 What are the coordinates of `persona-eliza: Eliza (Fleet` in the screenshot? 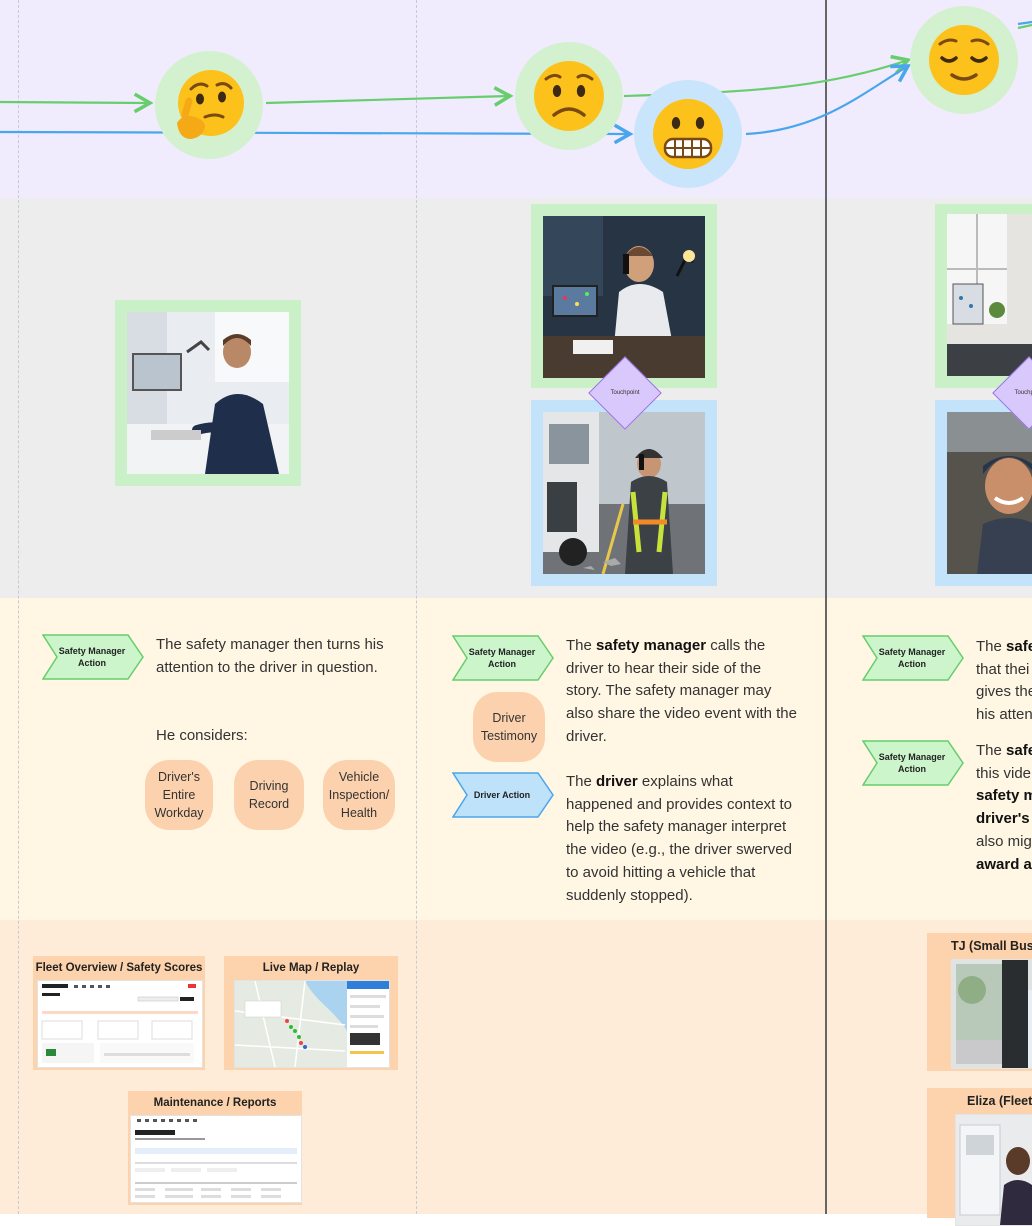 It's located at (979, 1157).